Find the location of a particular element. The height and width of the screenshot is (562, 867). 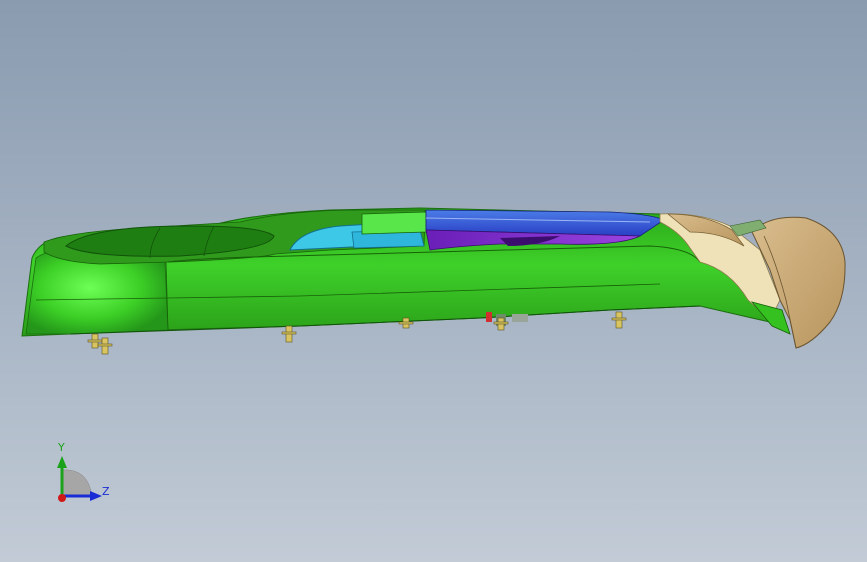

triad-xy-plane is located at coordinates (77, 483).